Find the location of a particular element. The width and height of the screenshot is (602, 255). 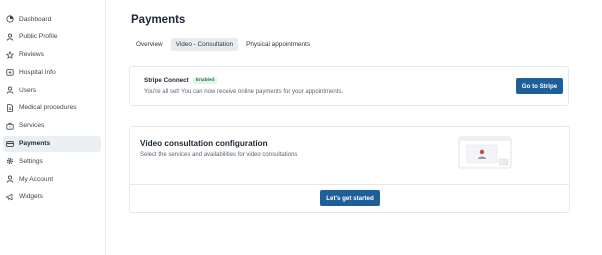

sidebar-item-label: Medical procedures is located at coordinates (48, 108).